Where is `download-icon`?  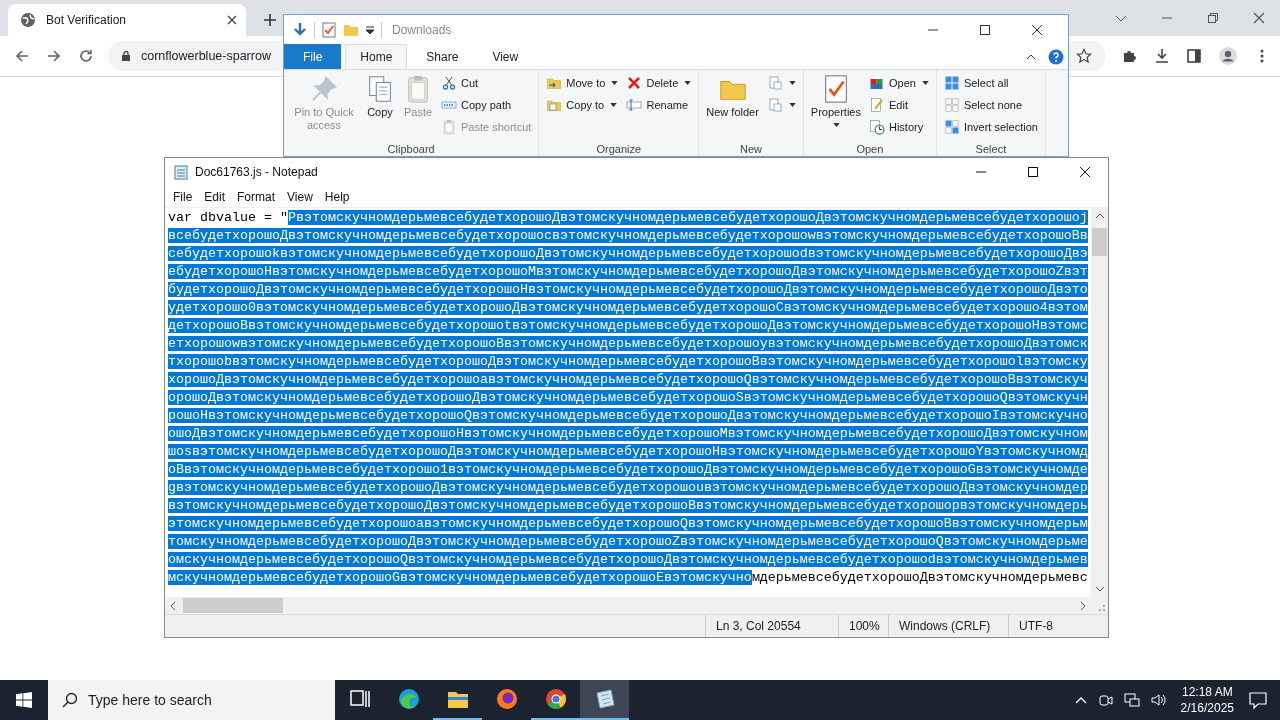 download-icon is located at coordinates (1162, 56).